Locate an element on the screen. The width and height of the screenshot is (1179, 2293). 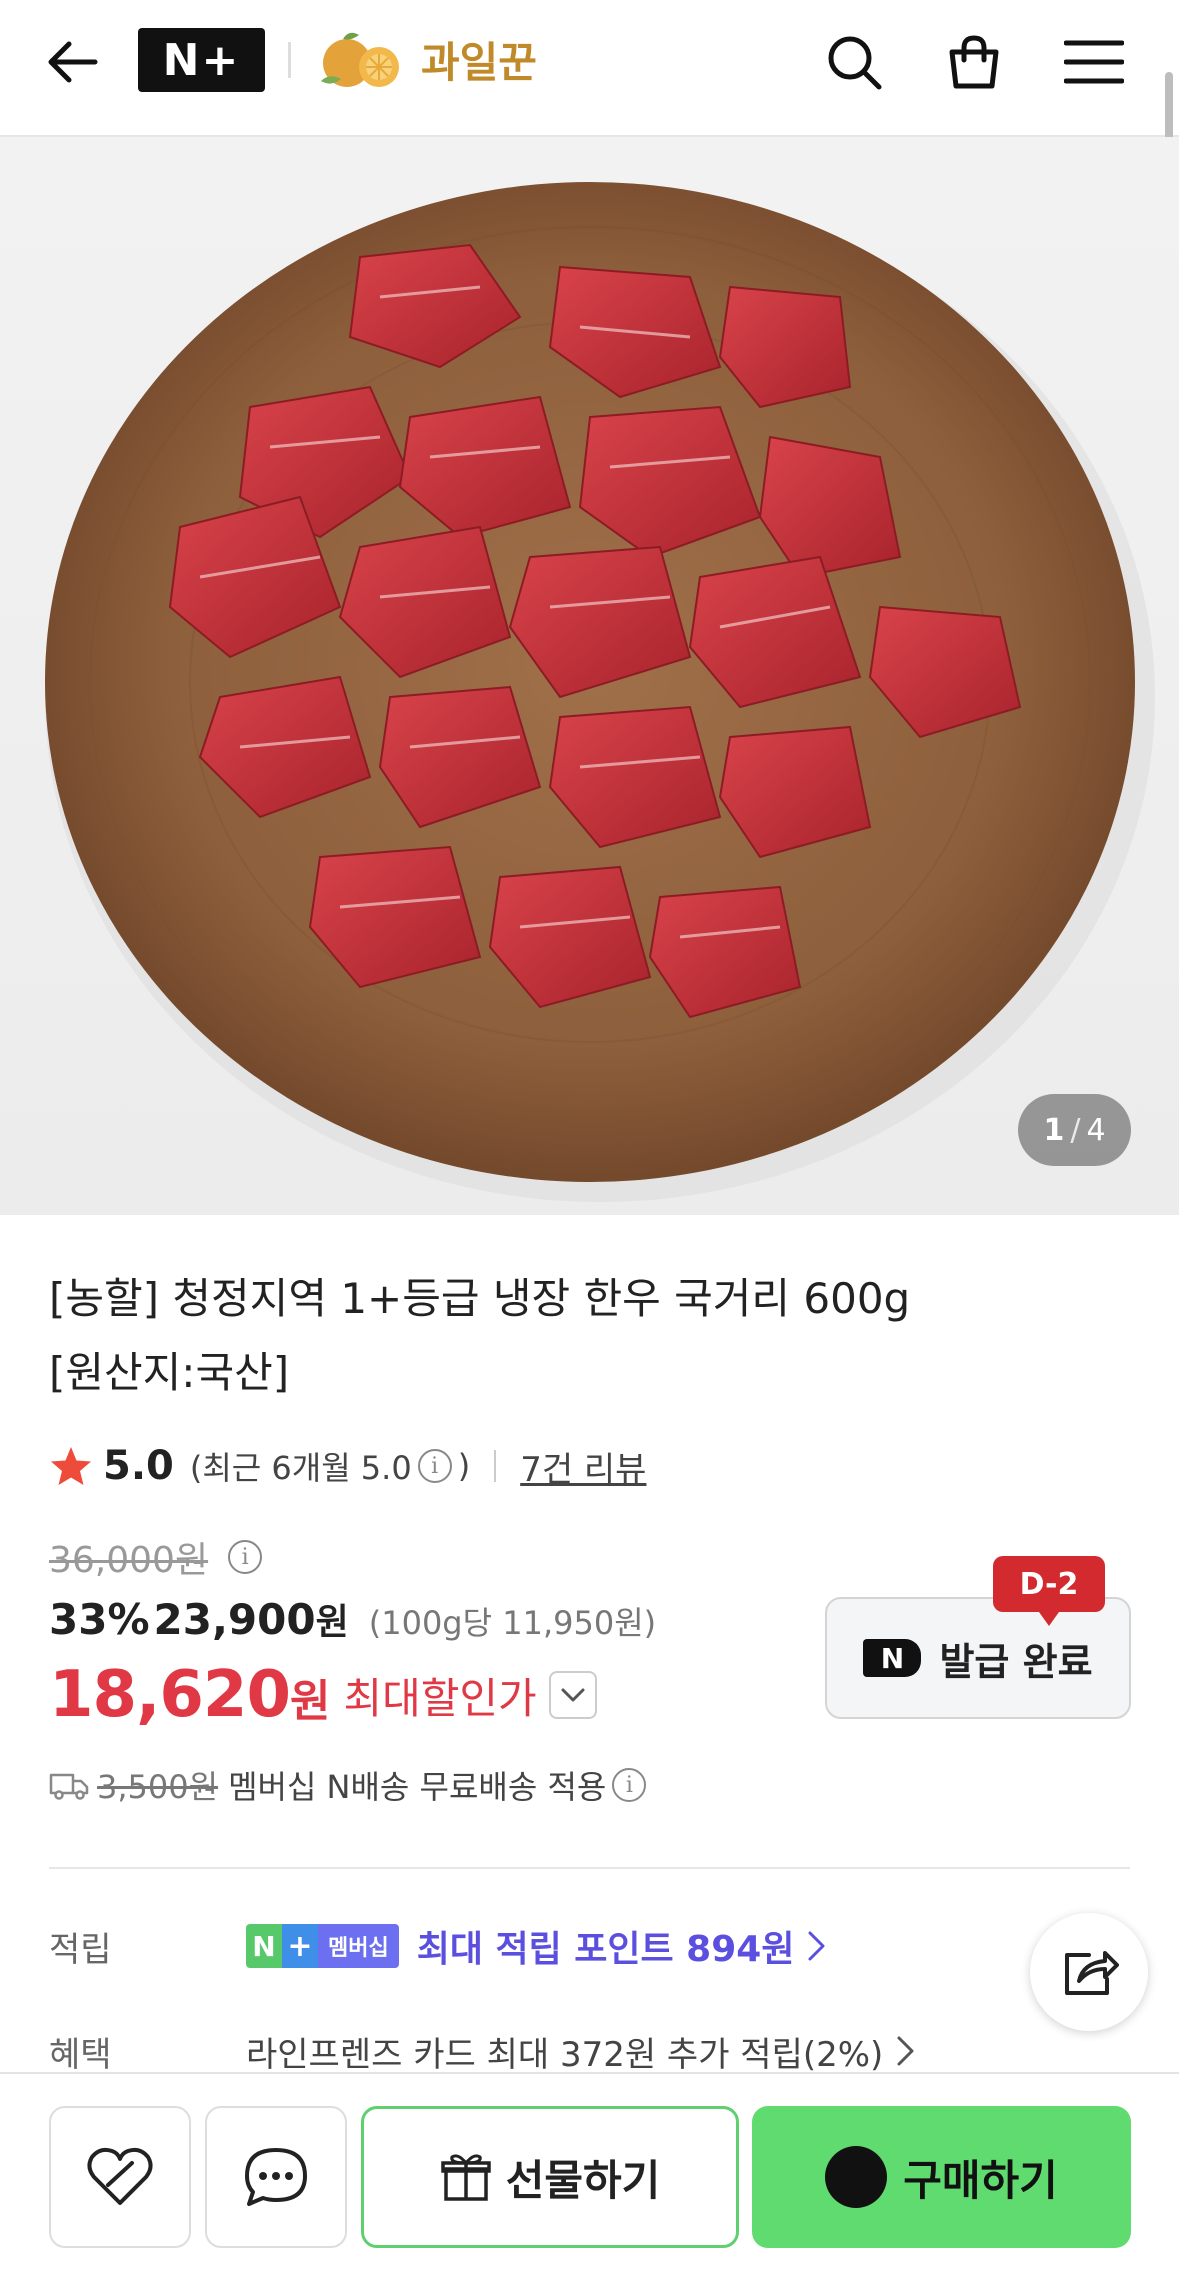
menu-icon is located at coordinates (1094, 62).